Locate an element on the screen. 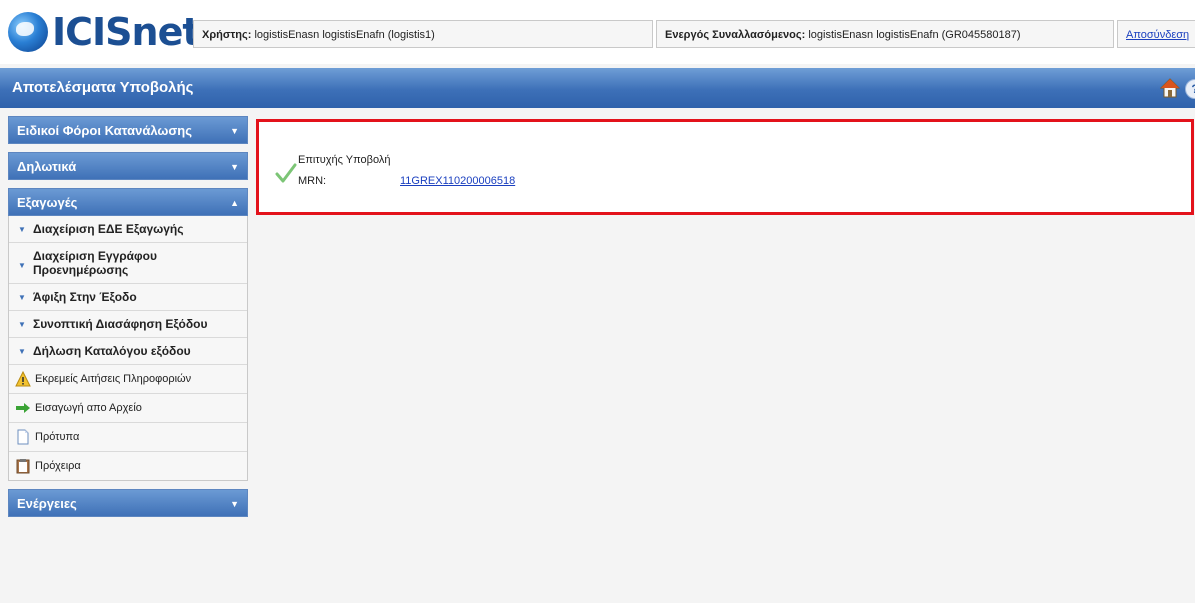 This screenshot has width=1195, height=603. check-icon is located at coordinates (286, 173).